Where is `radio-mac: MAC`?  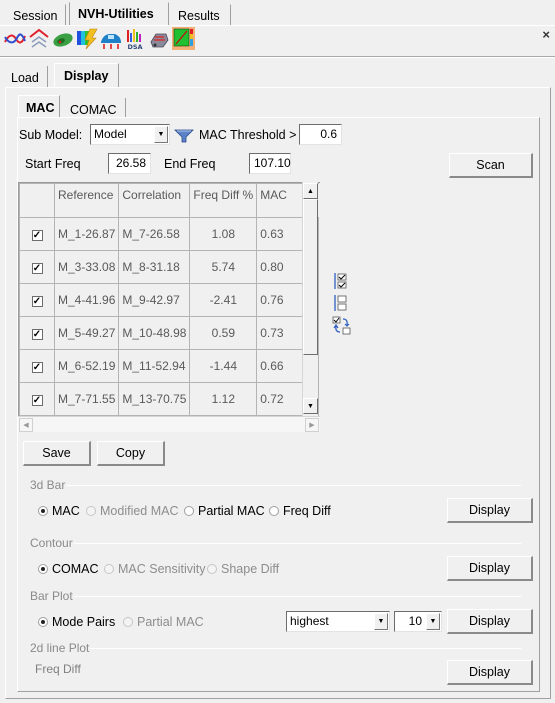 radio-mac: MAC is located at coordinates (59, 511).